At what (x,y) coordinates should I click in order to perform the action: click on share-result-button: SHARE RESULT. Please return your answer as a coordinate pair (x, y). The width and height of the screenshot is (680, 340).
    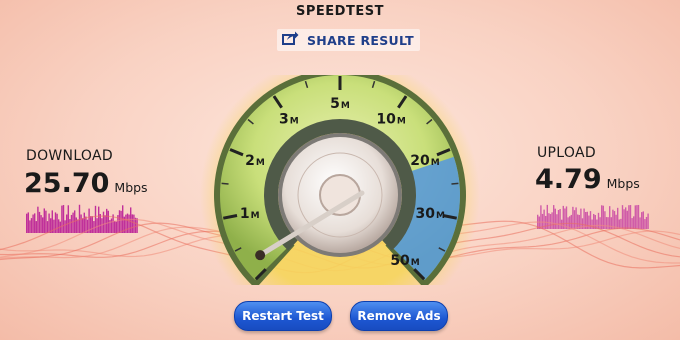
    Looking at the image, I should click on (348, 40).